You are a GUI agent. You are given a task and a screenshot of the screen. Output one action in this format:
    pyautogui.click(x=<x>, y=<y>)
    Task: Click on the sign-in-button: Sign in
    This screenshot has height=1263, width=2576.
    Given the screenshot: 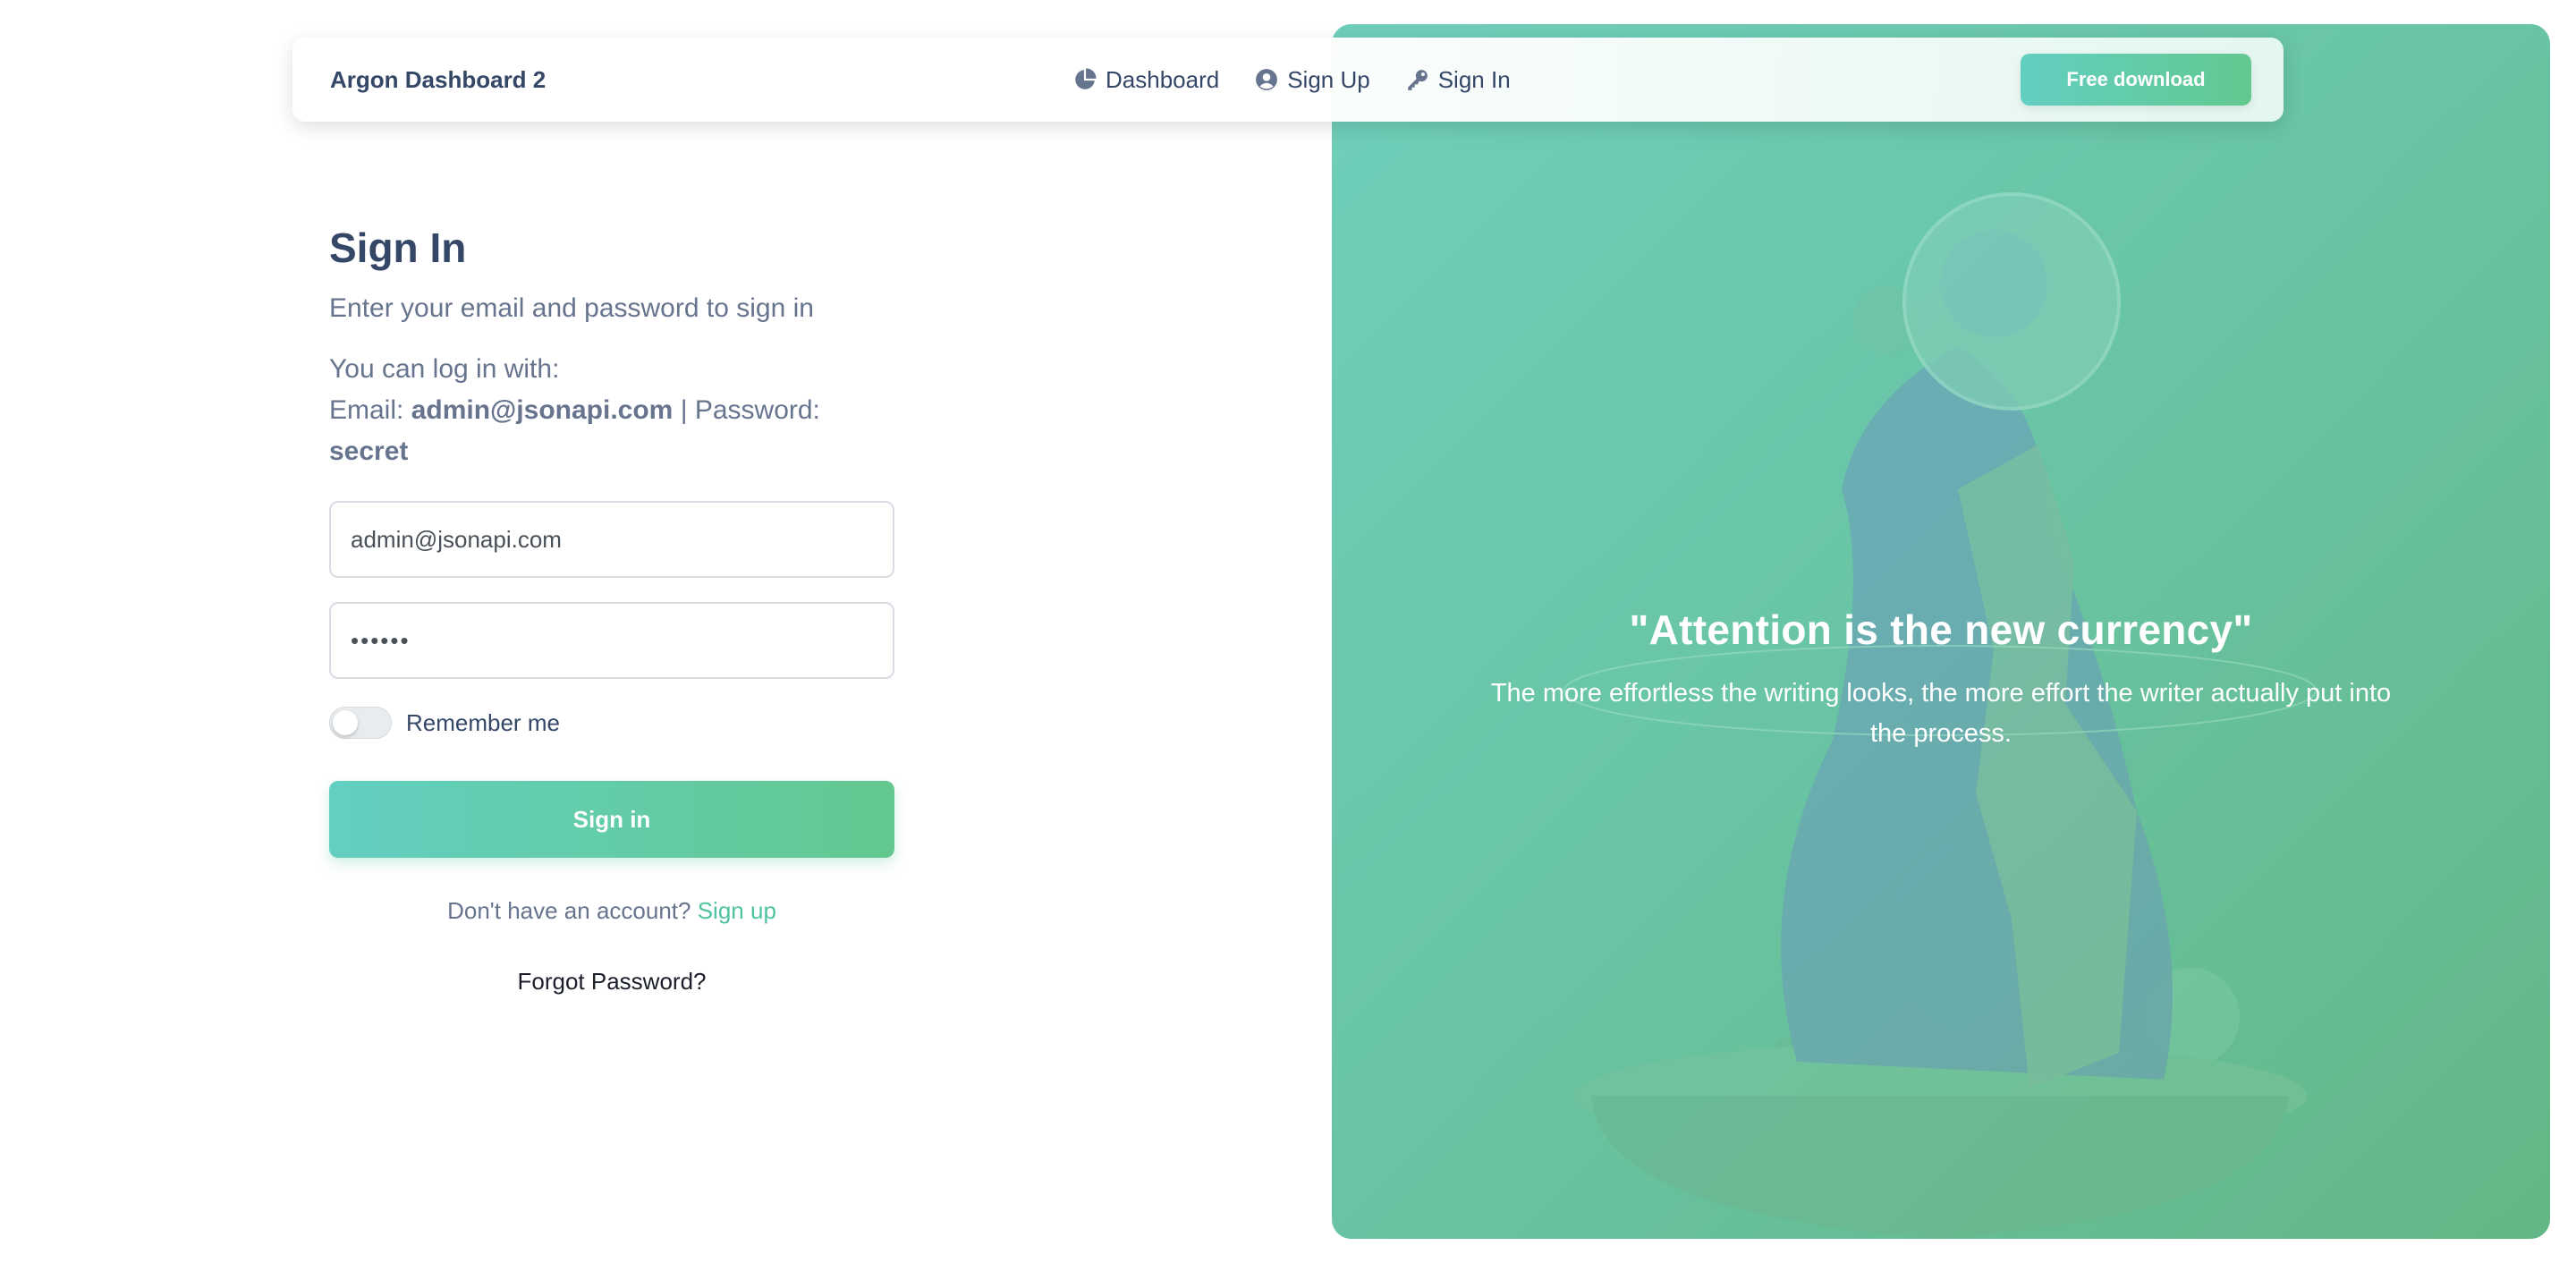 What is the action you would take?
    pyautogui.click(x=611, y=819)
    